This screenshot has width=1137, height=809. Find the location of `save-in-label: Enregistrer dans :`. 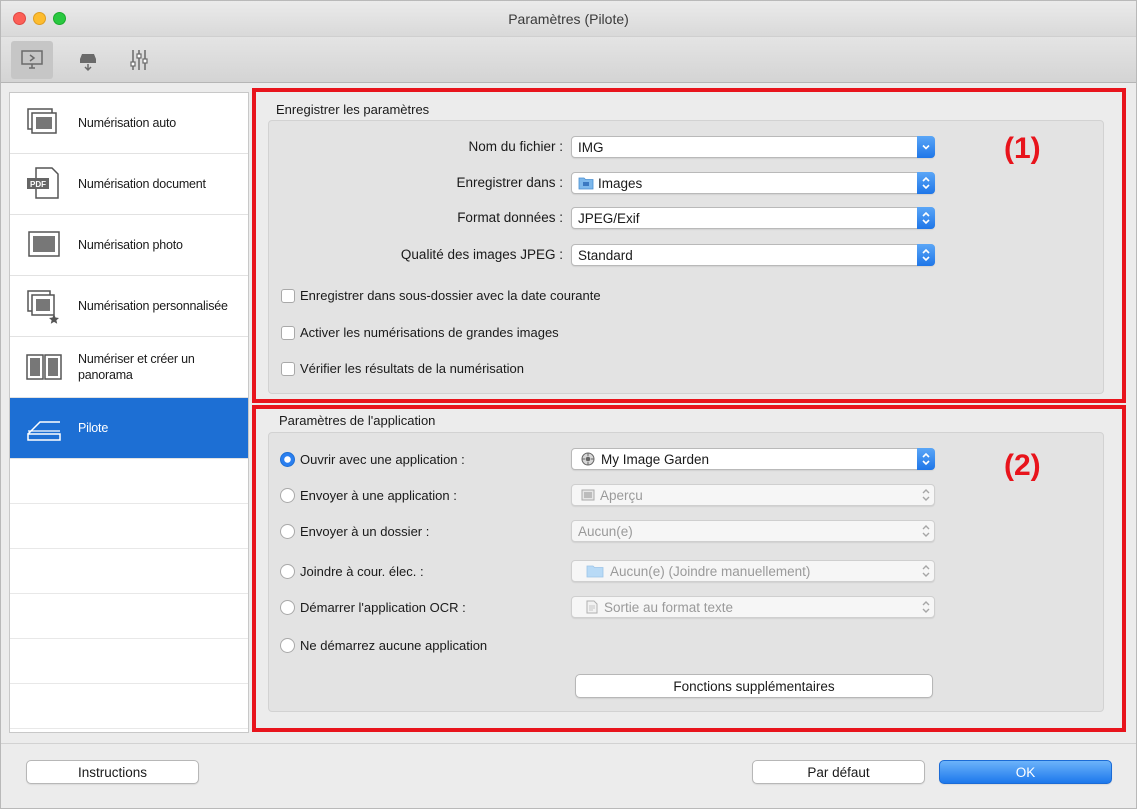

save-in-label: Enregistrer dans : is located at coordinates (509, 182).